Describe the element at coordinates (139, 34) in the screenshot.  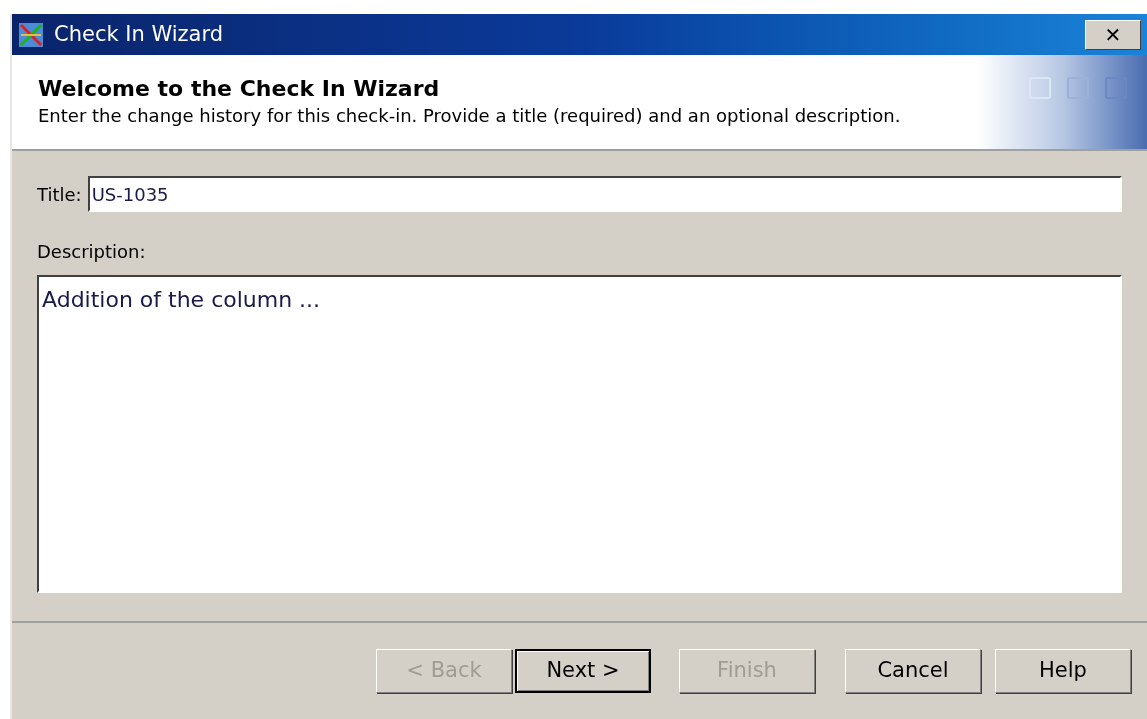
I see `window-title: Check In Wizard` at that location.